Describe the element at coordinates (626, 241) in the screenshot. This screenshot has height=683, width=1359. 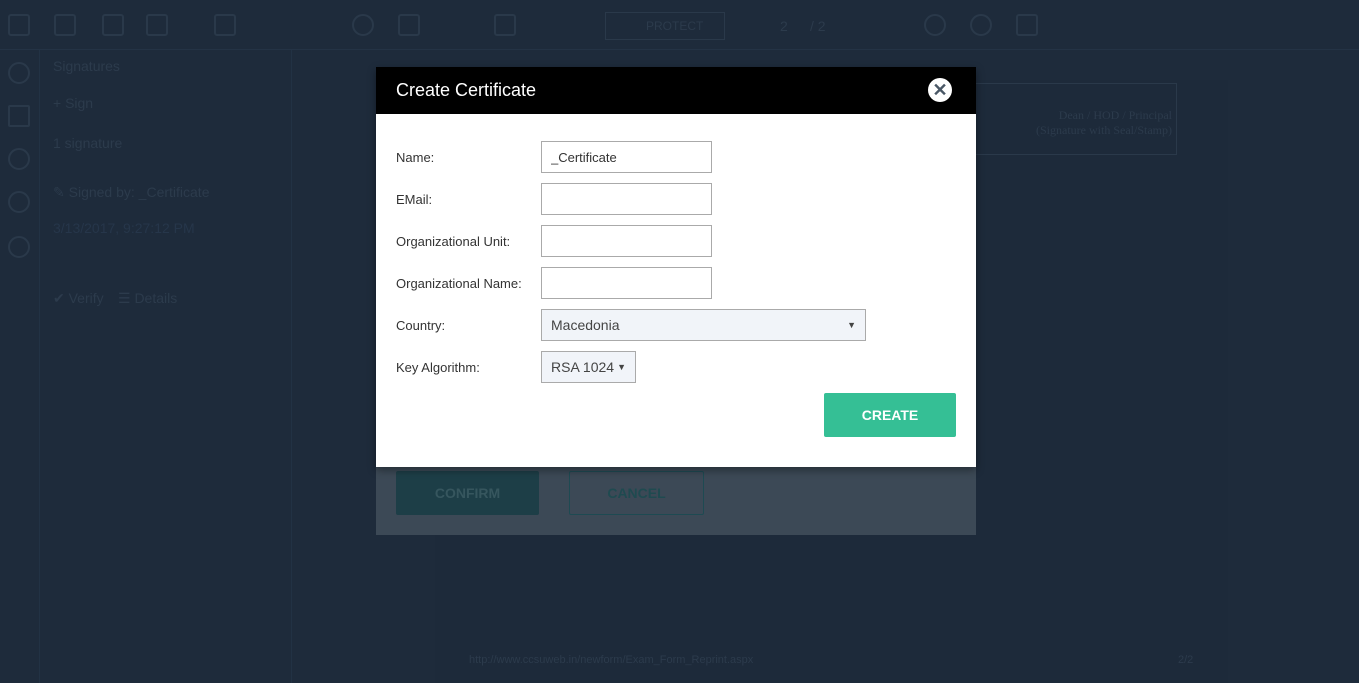
I see `org-unit-input` at that location.